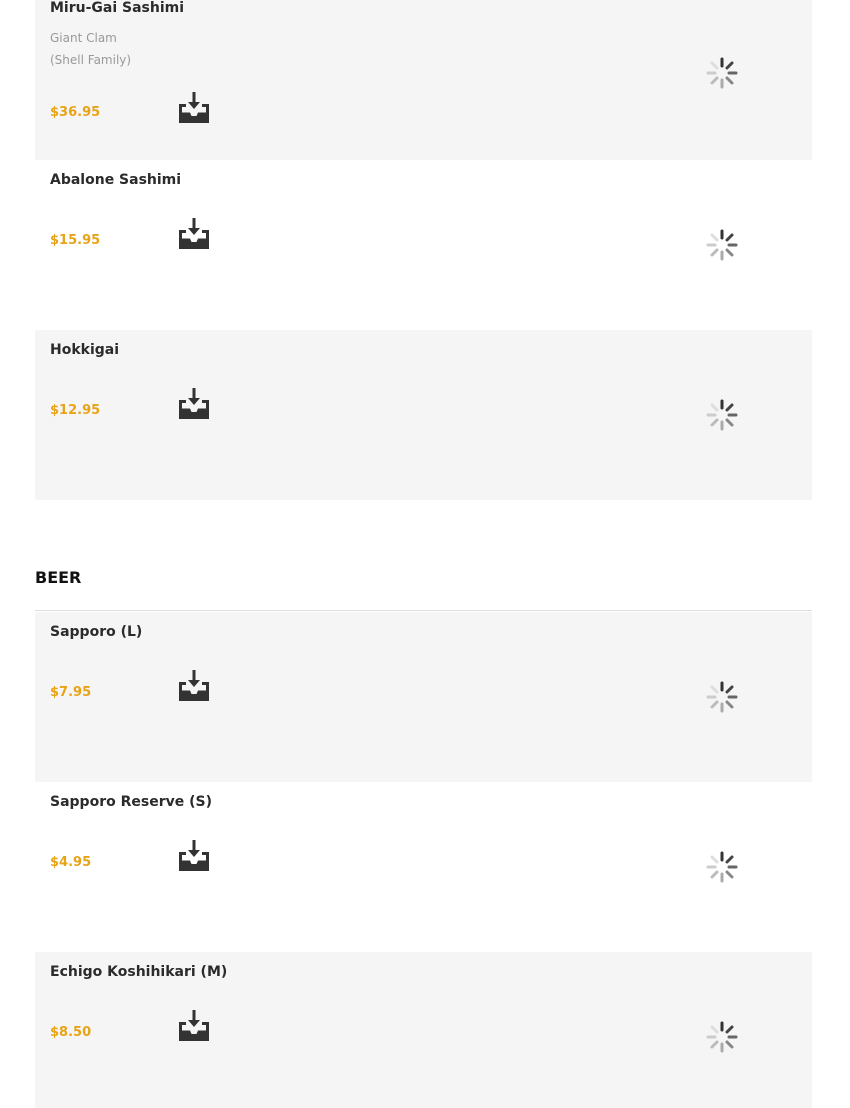 The image size is (850, 1108). Describe the element at coordinates (71, 692) in the screenshot. I see `item-price: $7.95` at that location.